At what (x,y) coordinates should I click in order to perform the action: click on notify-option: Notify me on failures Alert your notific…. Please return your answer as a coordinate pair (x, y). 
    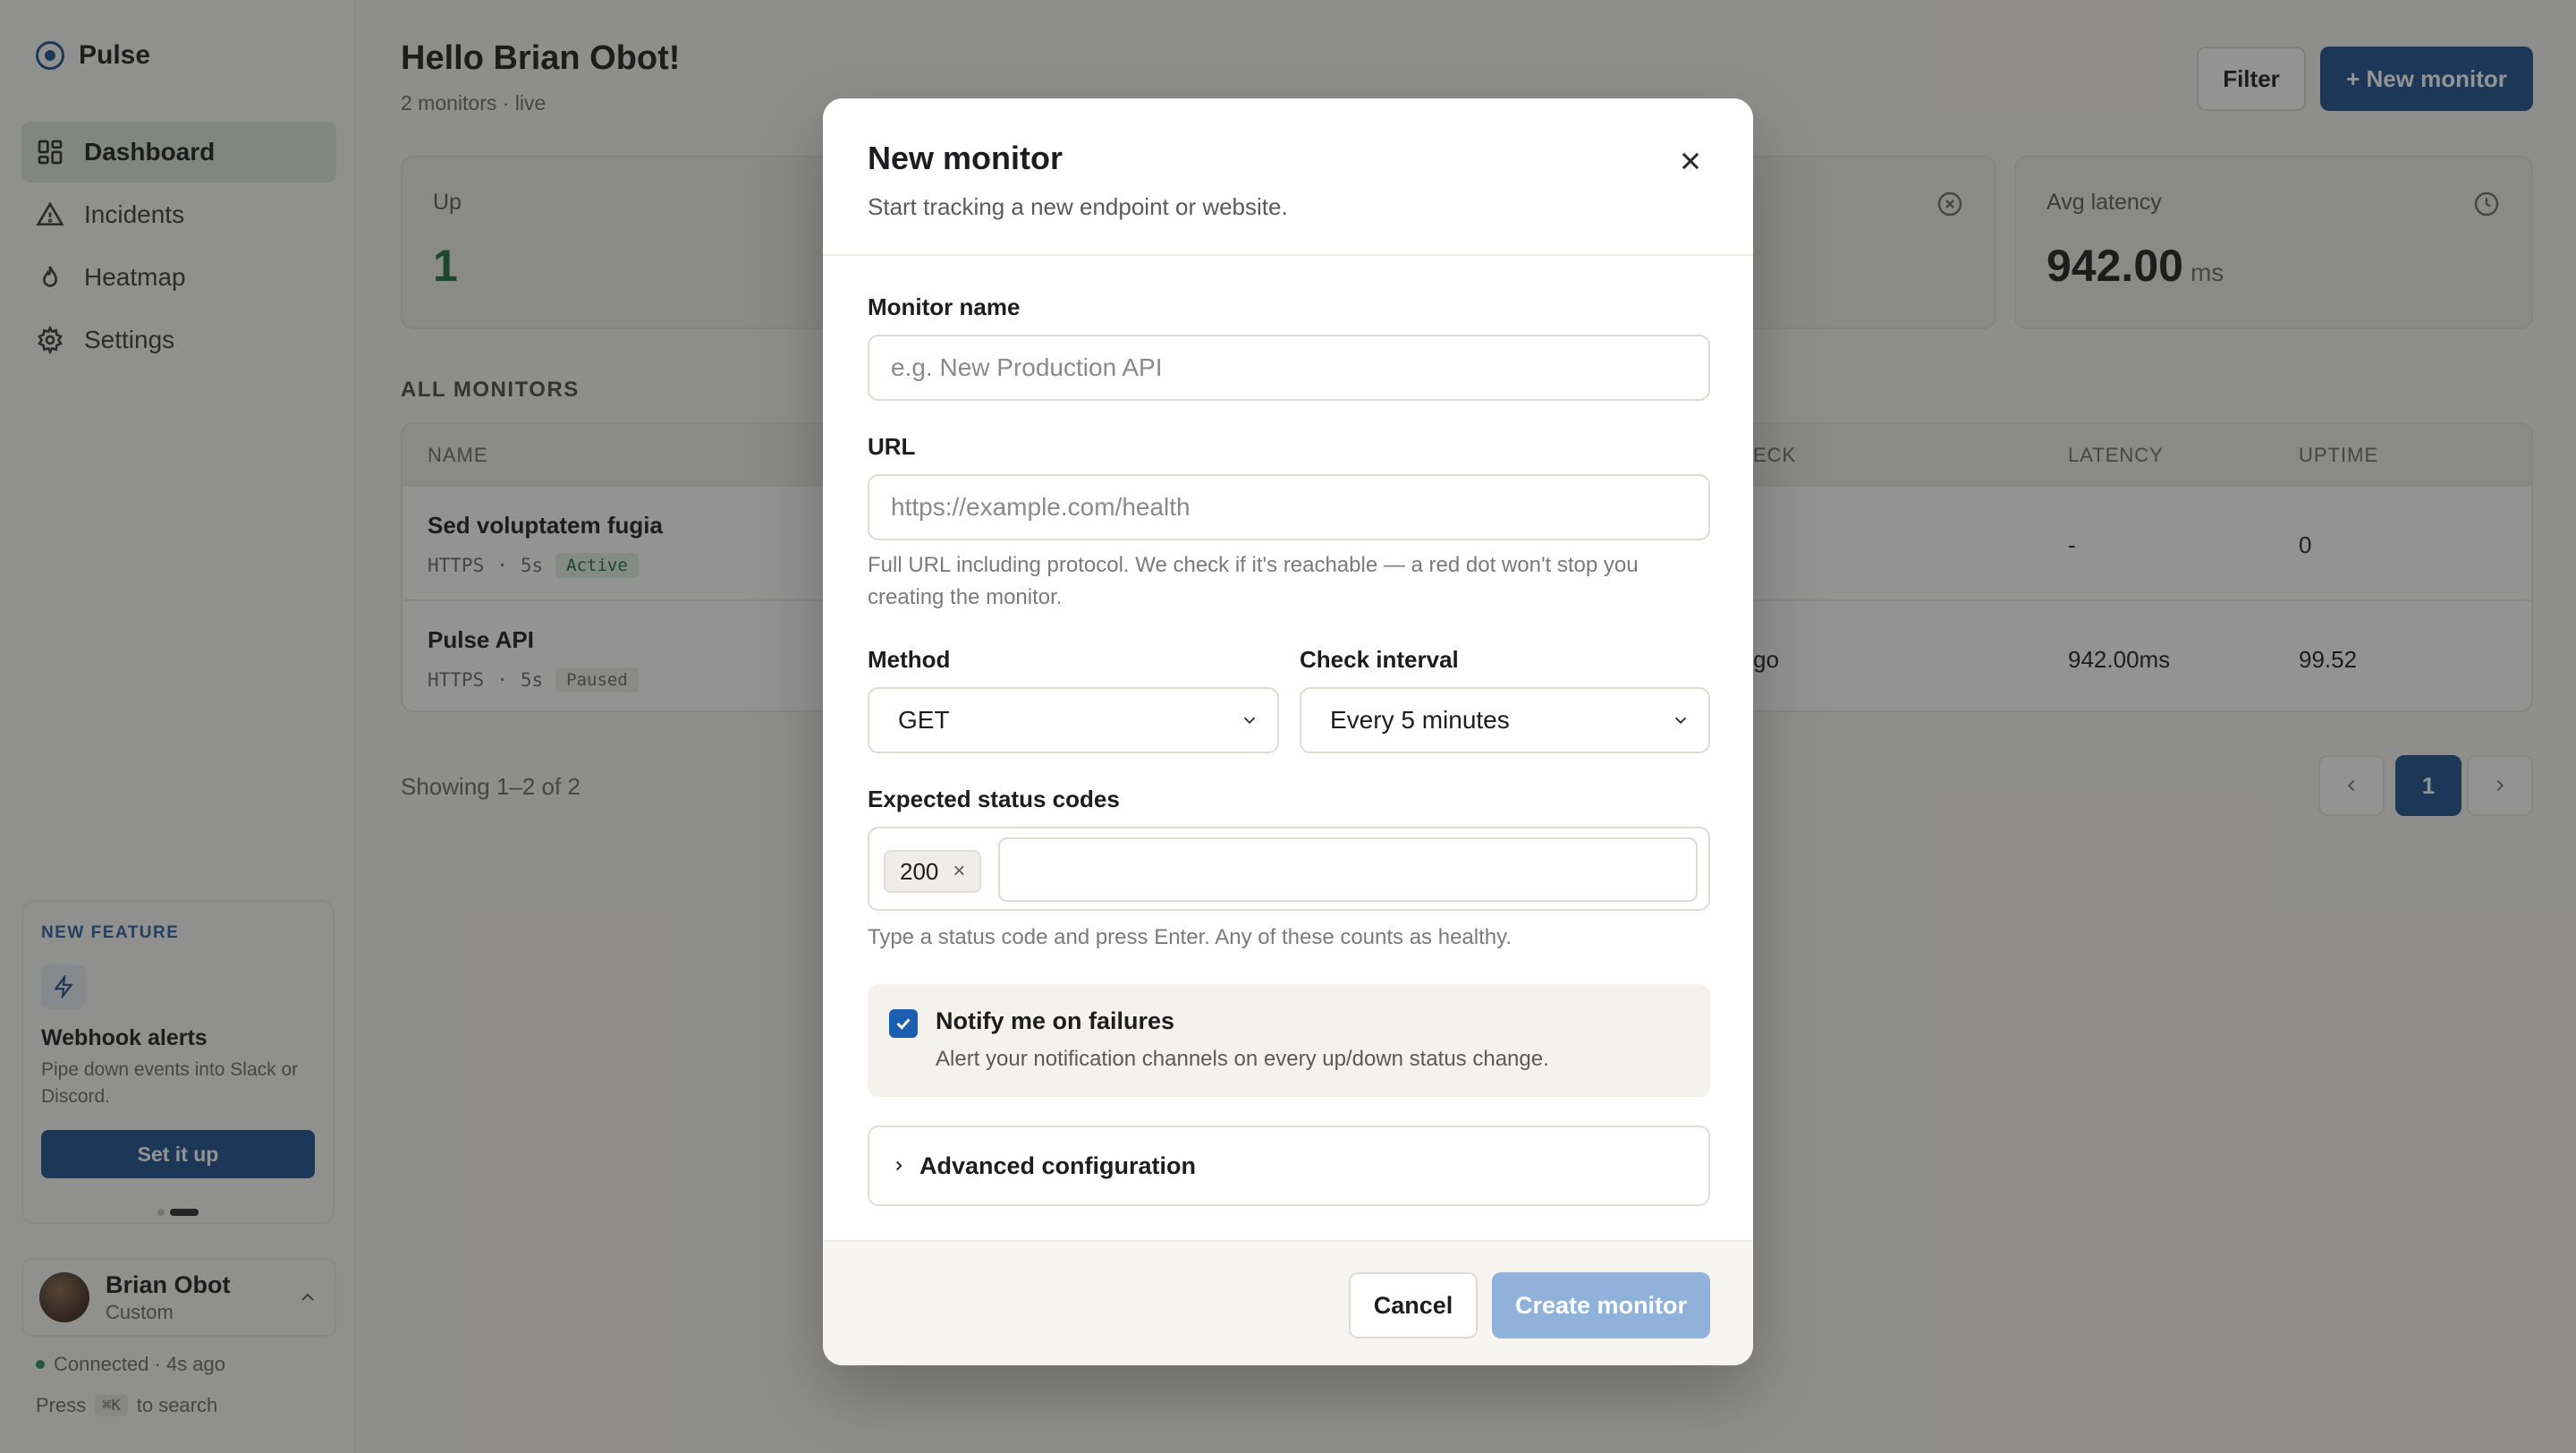
    Looking at the image, I should click on (1289, 1040).